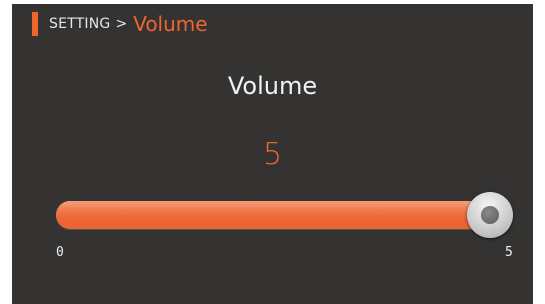 This screenshot has height=304, width=545. I want to click on page-title: Volume, so click(272, 86).